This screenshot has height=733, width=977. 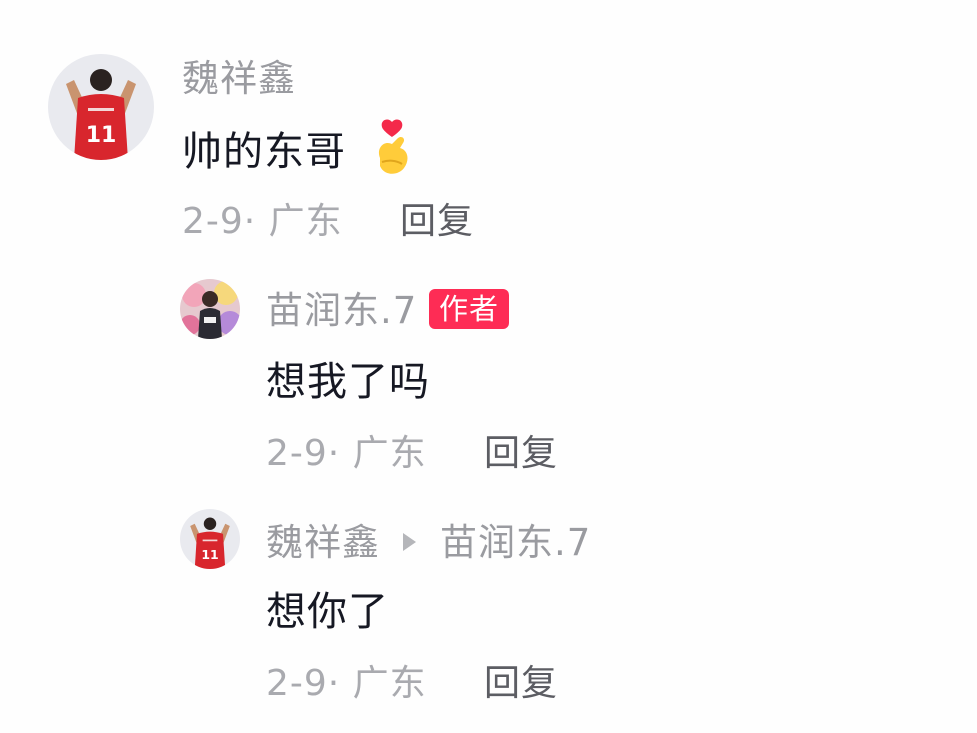 What do you see at coordinates (210, 309) in the screenshot?
I see `avatar` at bounding box center [210, 309].